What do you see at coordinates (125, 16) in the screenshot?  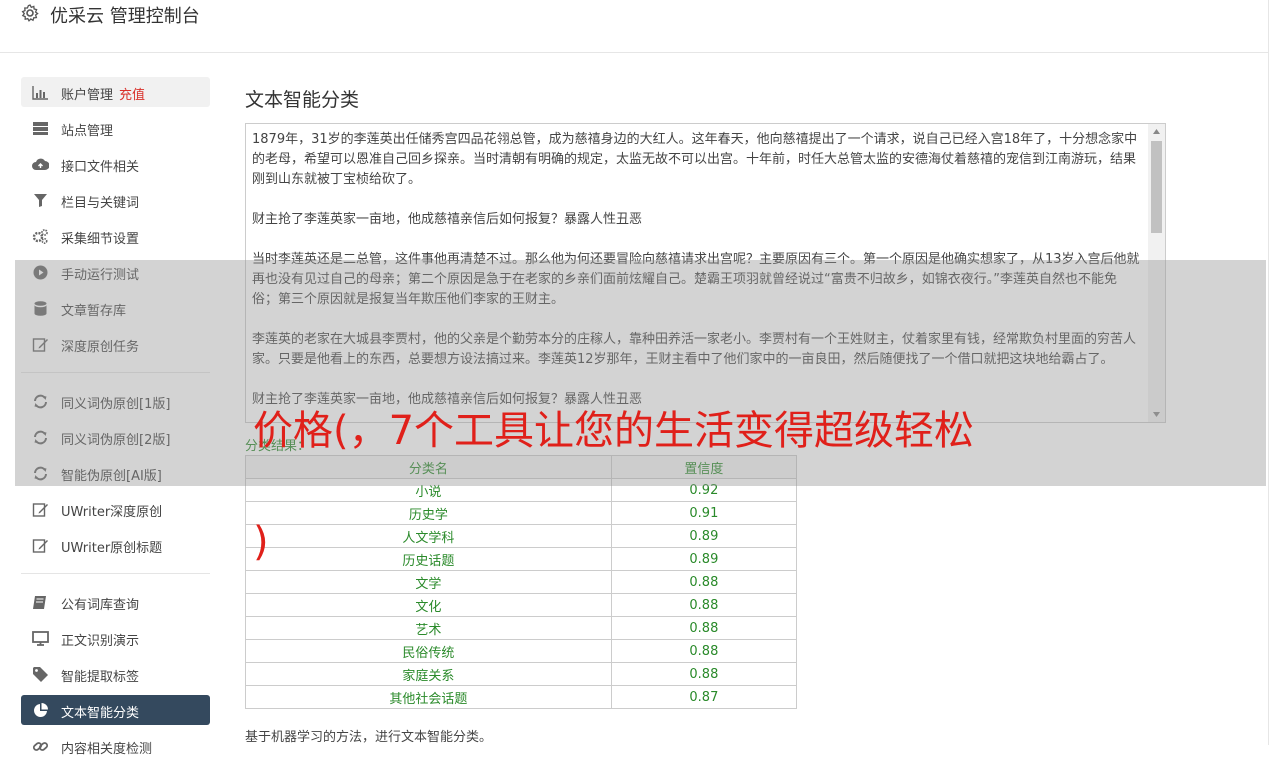 I see `app-title: 优采云 管理控制台` at bounding box center [125, 16].